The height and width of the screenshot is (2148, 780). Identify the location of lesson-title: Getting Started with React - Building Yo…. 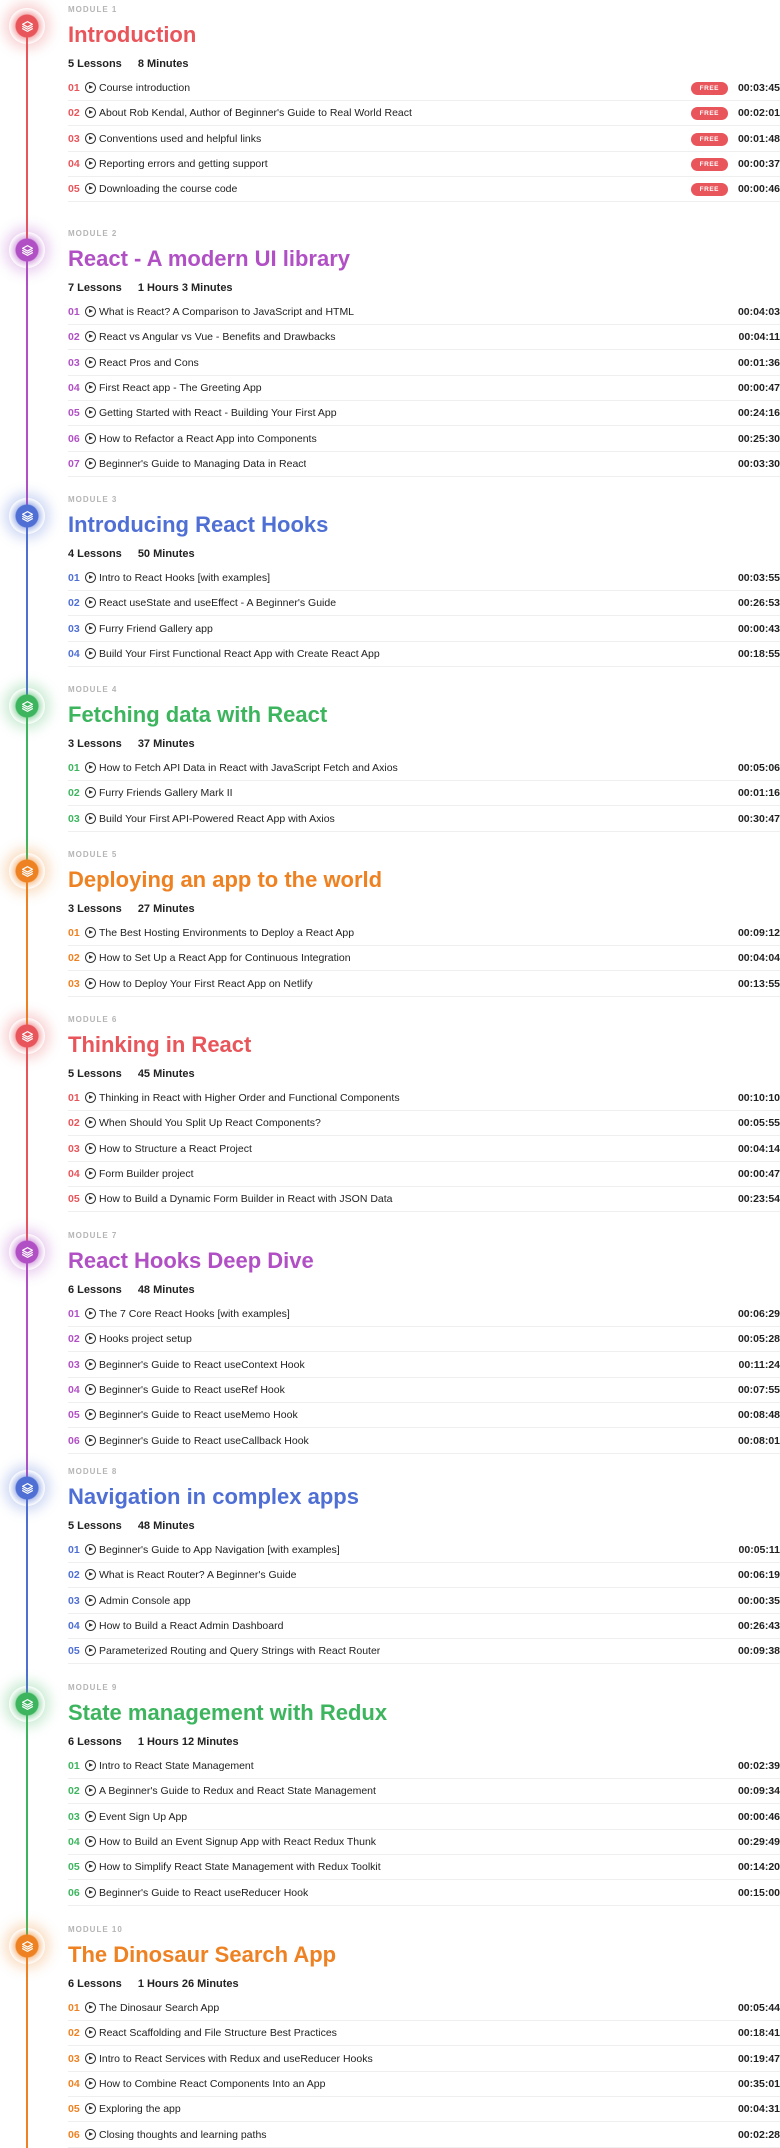
(218, 413).